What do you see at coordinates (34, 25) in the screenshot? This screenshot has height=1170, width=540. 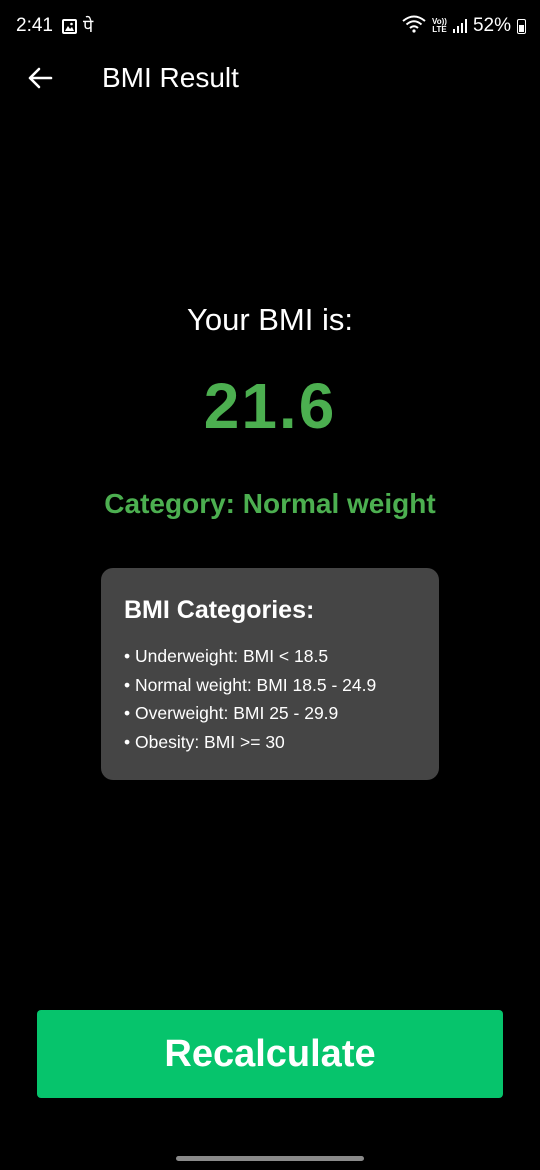 I see `status-time: 2:41` at bounding box center [34, 25].